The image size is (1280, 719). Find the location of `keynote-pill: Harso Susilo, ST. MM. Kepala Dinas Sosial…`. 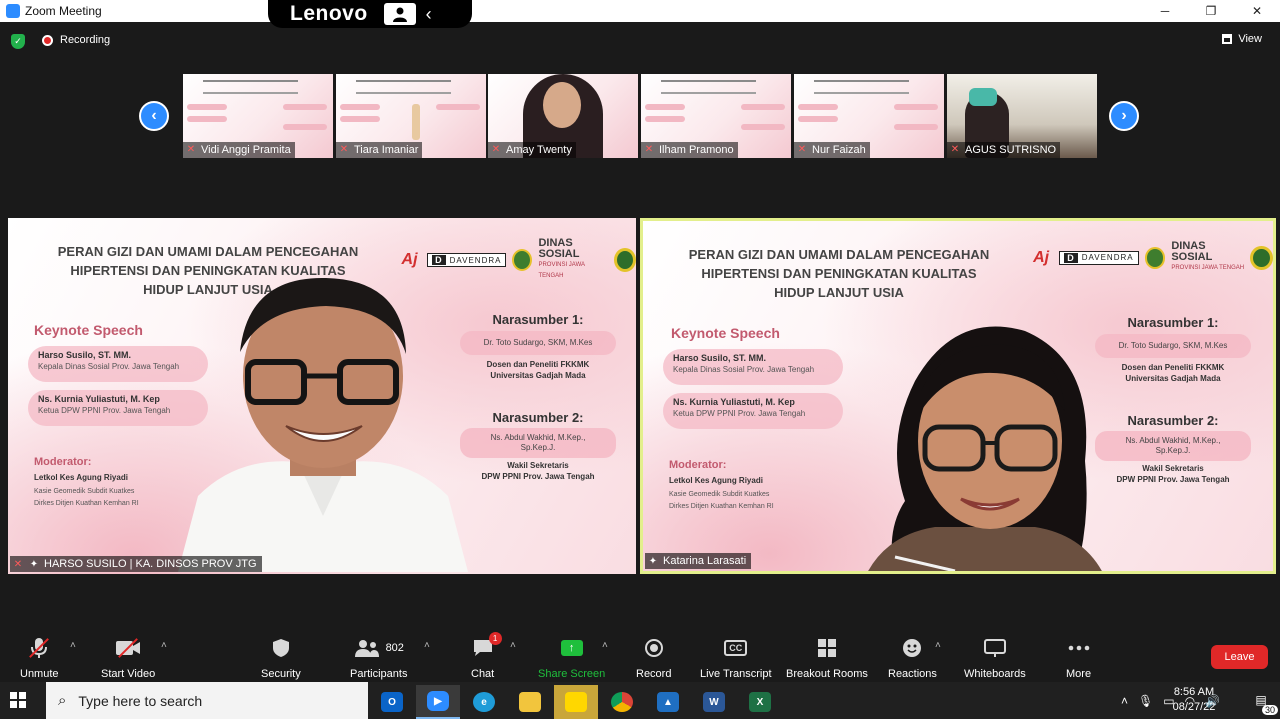

keynote-pill: Harso Susilo, ST. MM. Kepala Dinas Sosial… is located at coordinates (753, 367).